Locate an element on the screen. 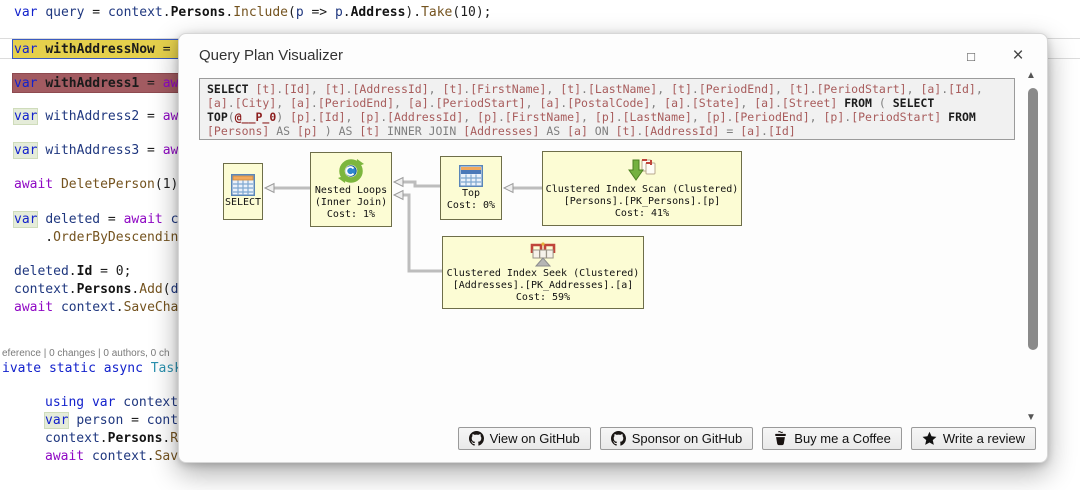  code-line: var withAddress1 = aw is located at coordinates (96, 83).